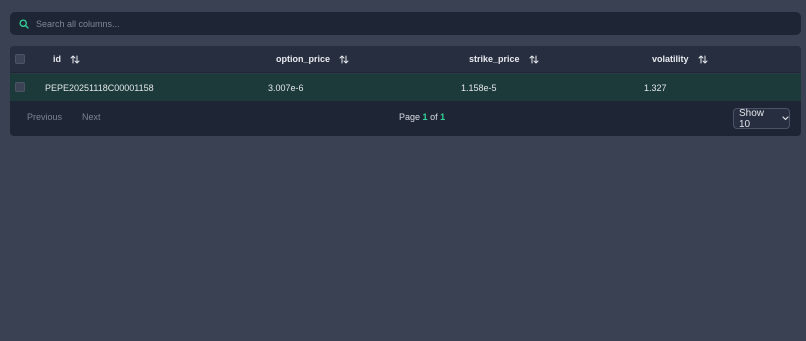 This screenshot has height=341, width=806. Describe the element at coordinates (405, 59) in the screenshot. I see `table-header-row: id option_price strike_price volatility` at that location.